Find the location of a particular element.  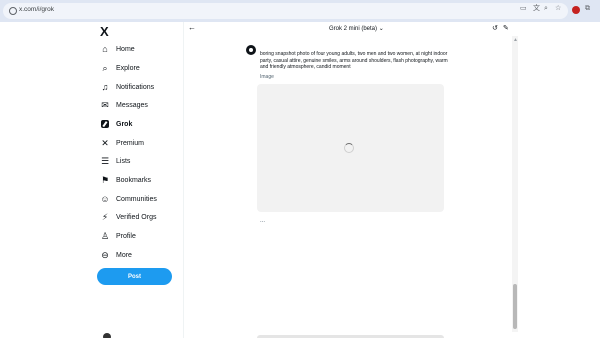

back-arrow-icon: ← is located at coordinates (192, 27).